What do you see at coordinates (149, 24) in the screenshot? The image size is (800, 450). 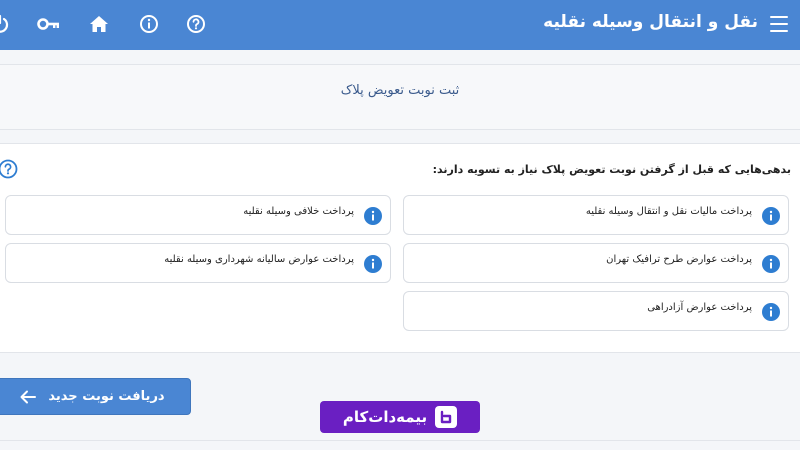 I see `info-circle-icon` at bounding box center [149, 24].